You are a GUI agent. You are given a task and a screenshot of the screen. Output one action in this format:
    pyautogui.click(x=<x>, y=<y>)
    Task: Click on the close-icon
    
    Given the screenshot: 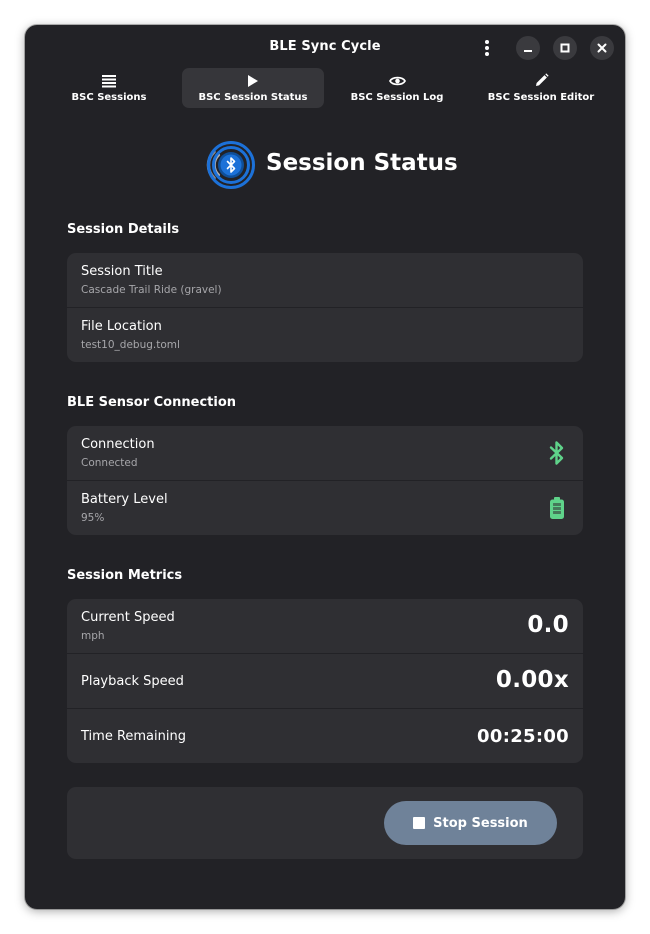 What is the action you would take?
    pyautogui.click(x=602, y=48)
    